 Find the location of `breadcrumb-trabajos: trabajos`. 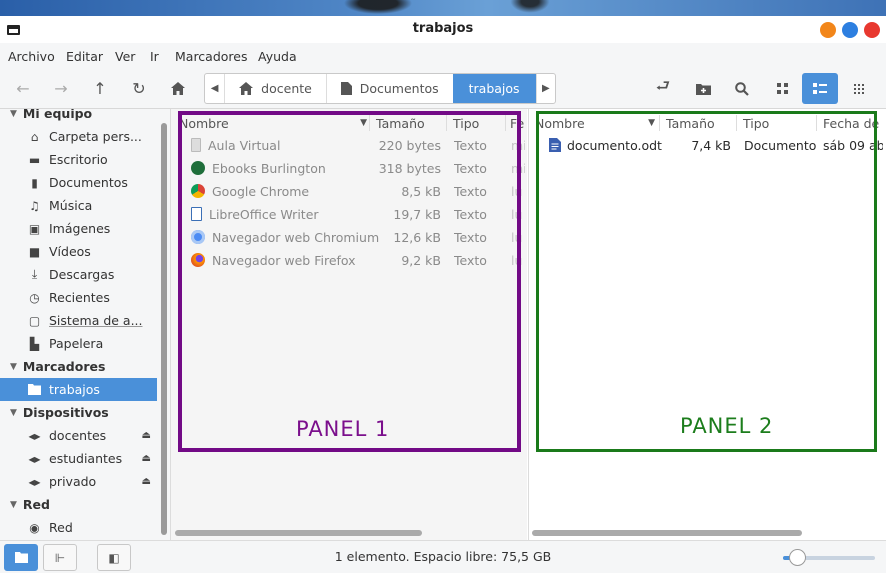

breadcrumb-trabajos: trabajos is located at coordinates (494, 88).